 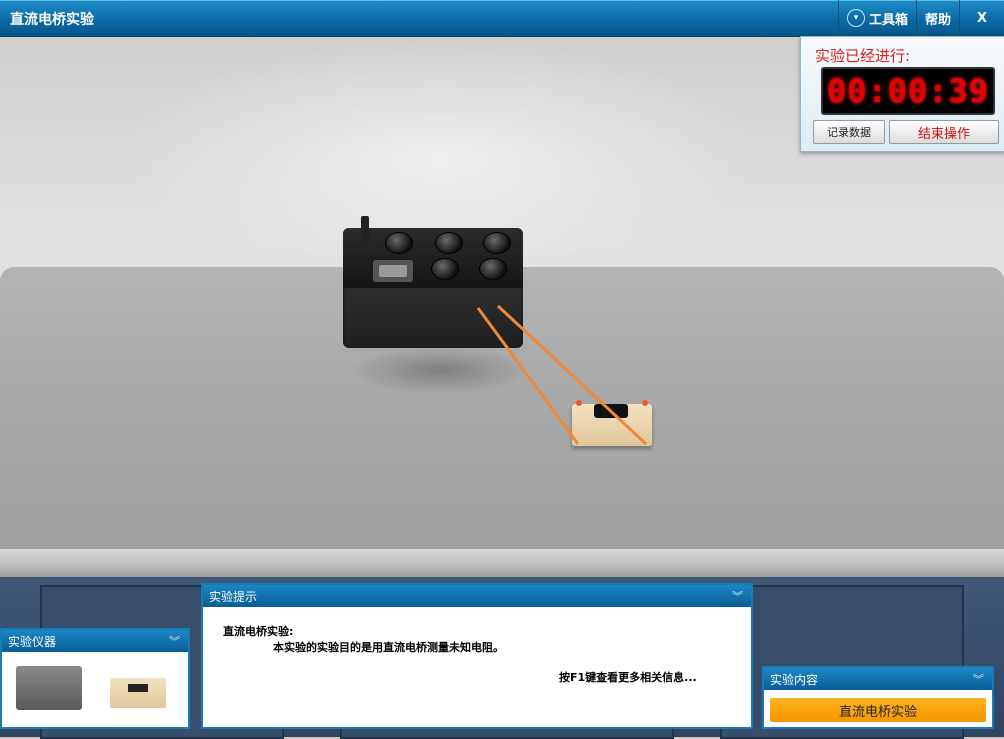 What do you see at coordinates (794, 679) in the screenshot?
I see `content-panel-title: 实验内容` at bounding box center [794, 679].